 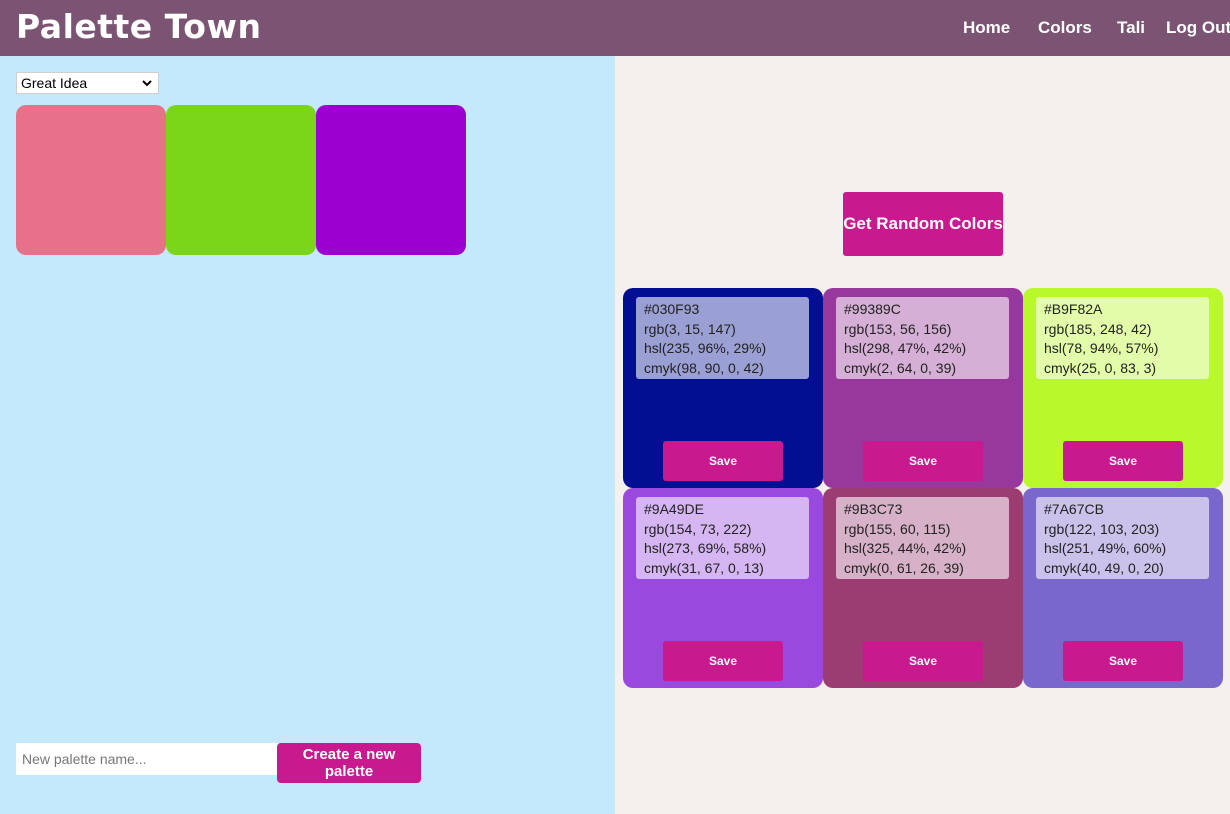 What do you see at coordinates (615, 28) in the screenshot?
I see `app-header: Palette Town Home Colors Tali Log Out` at bounding box center [615, 28].